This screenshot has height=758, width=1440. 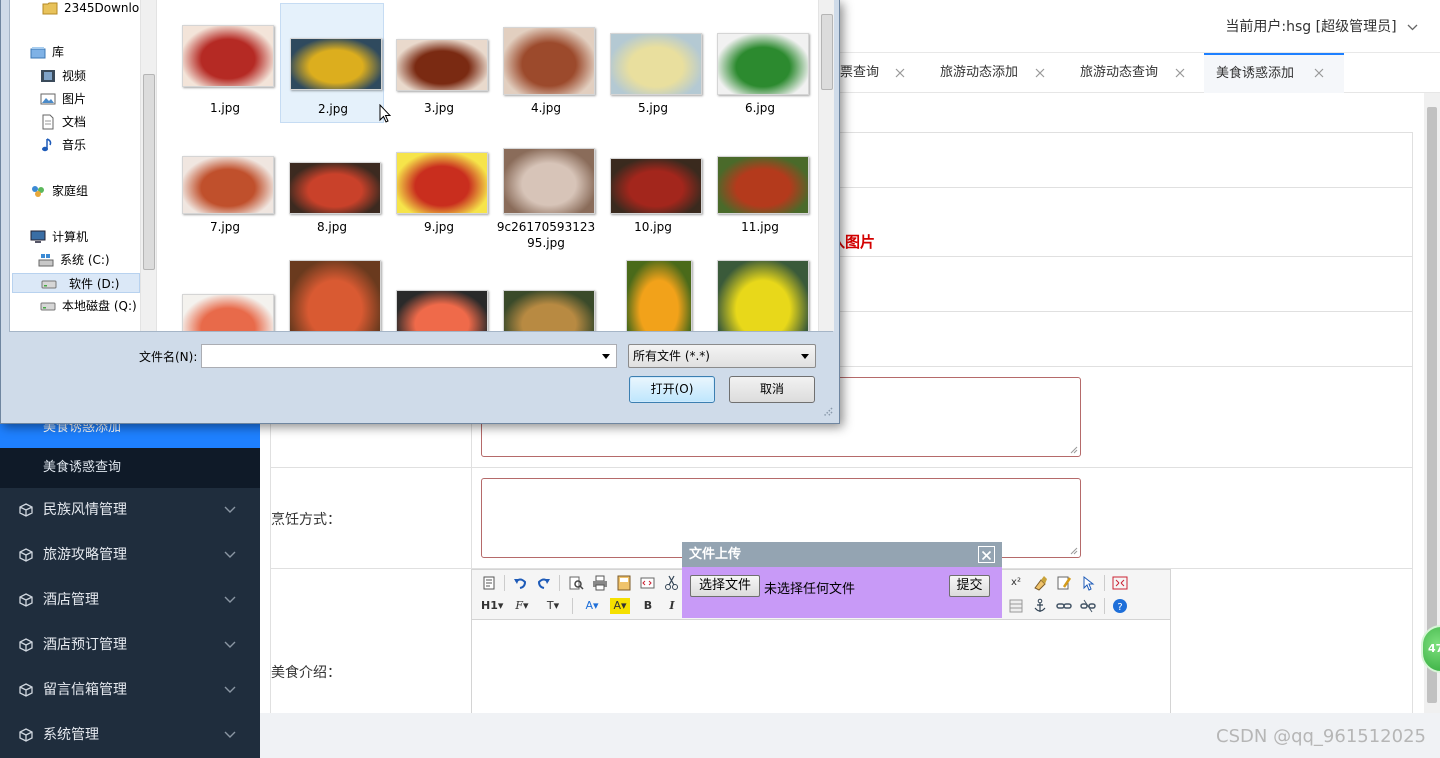 I want to click on tab-food-add: 美食诱惑添加, so click(x=1274, y=73).